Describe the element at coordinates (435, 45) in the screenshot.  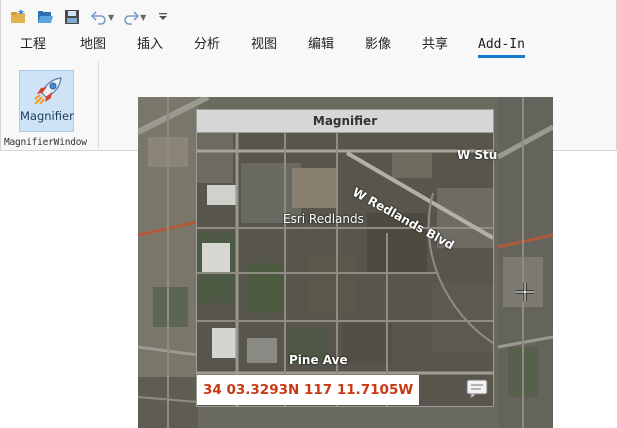
I see `tab-share: 共享` at that location.